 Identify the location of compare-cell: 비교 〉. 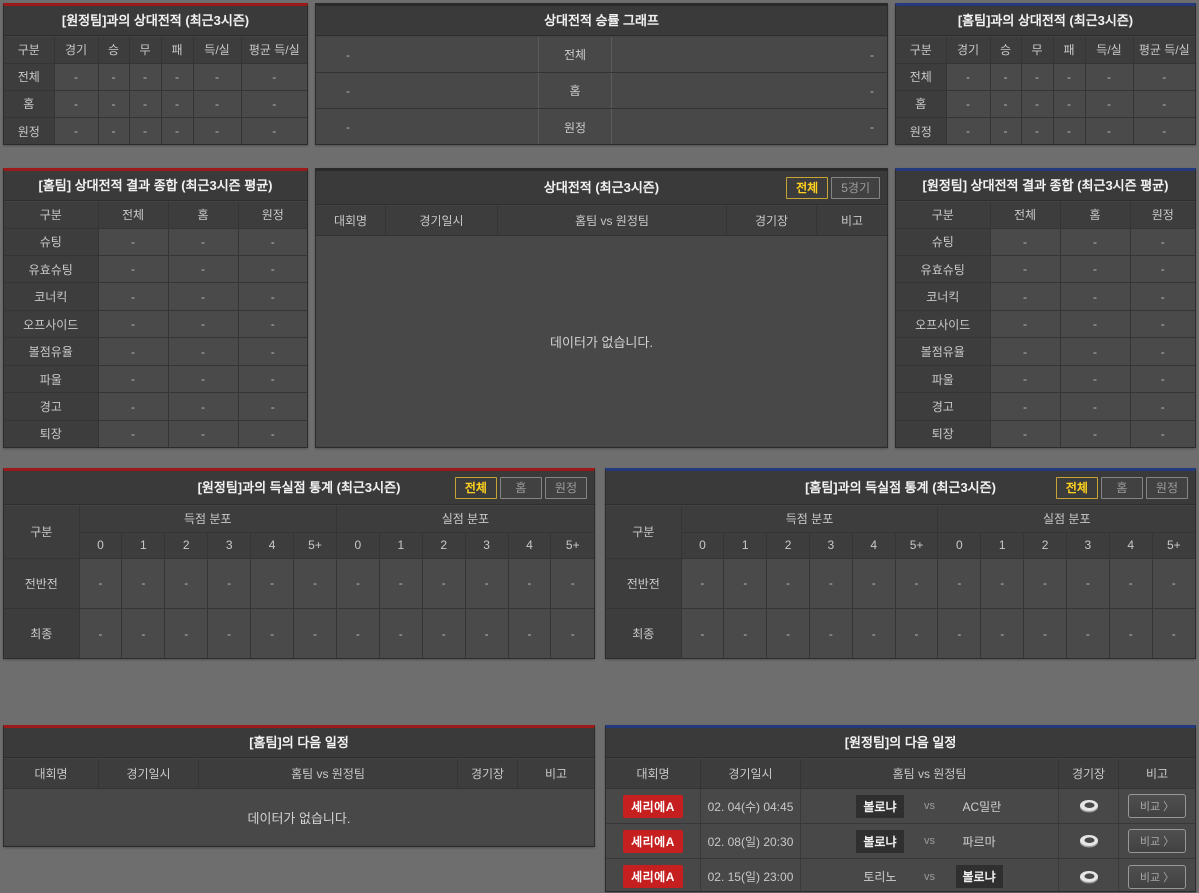
(1157, 841).